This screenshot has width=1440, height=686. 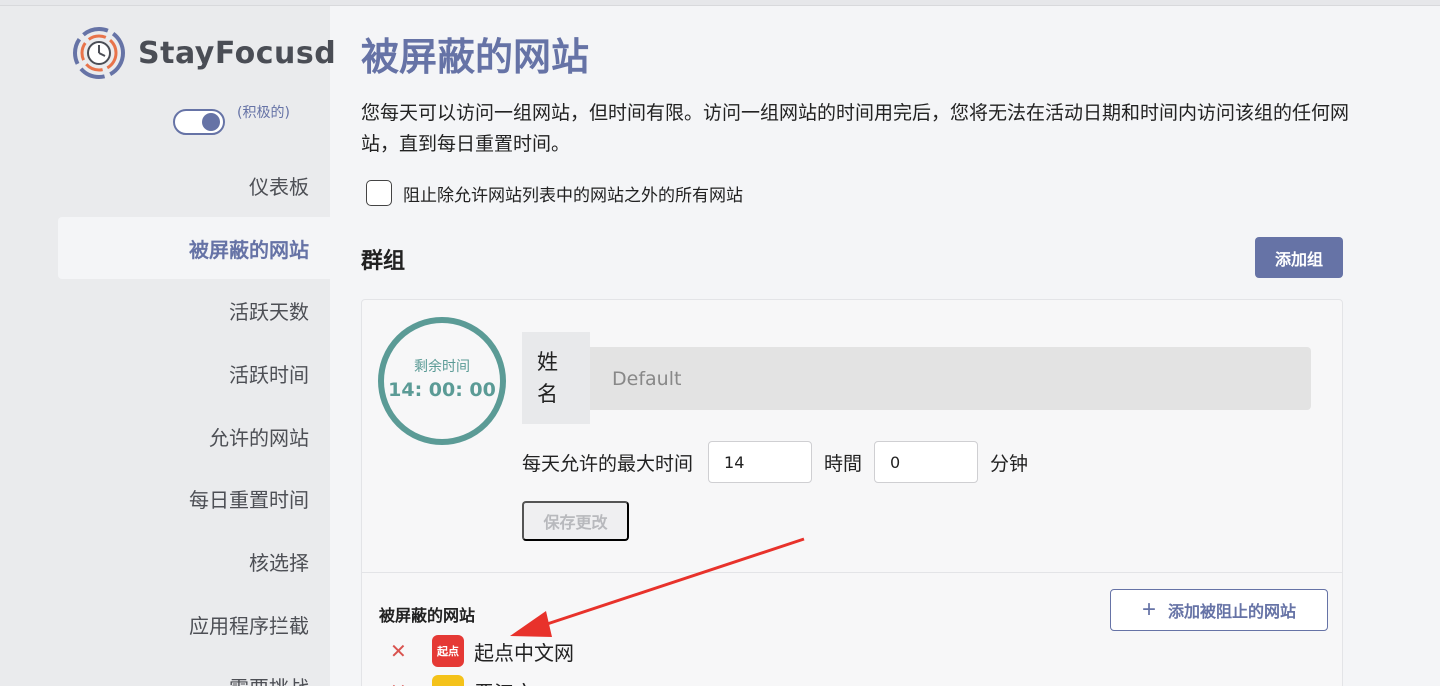 I want to click on app-name: StayFocusd, so click(x=237, y=53).